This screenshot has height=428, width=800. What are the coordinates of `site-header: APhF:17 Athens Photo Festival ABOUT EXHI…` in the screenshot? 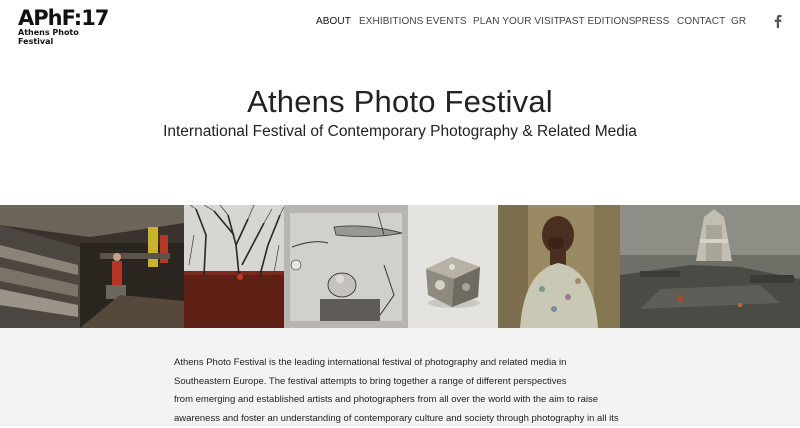 It's located at (400, 23).